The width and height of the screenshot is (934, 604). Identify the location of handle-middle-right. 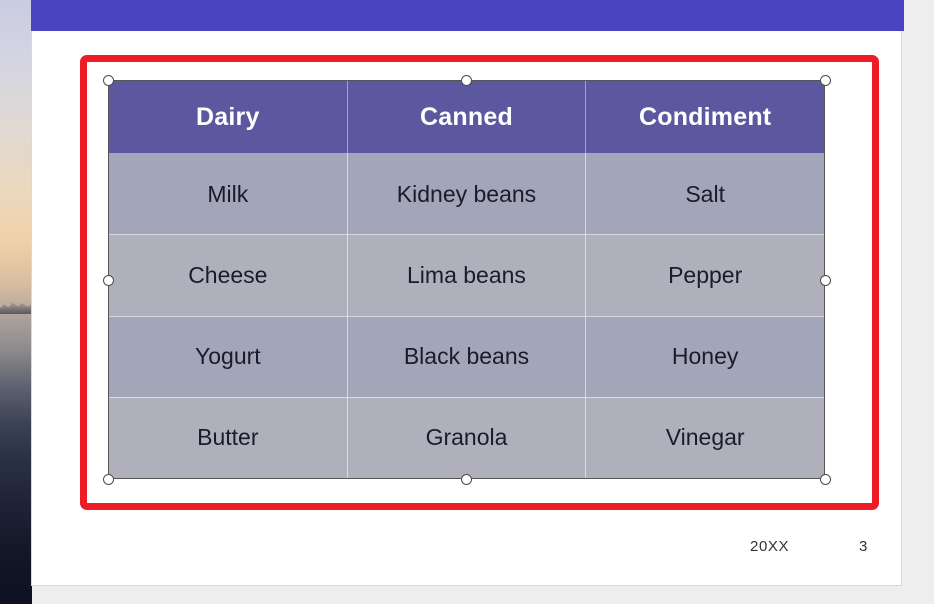
(825, 280).